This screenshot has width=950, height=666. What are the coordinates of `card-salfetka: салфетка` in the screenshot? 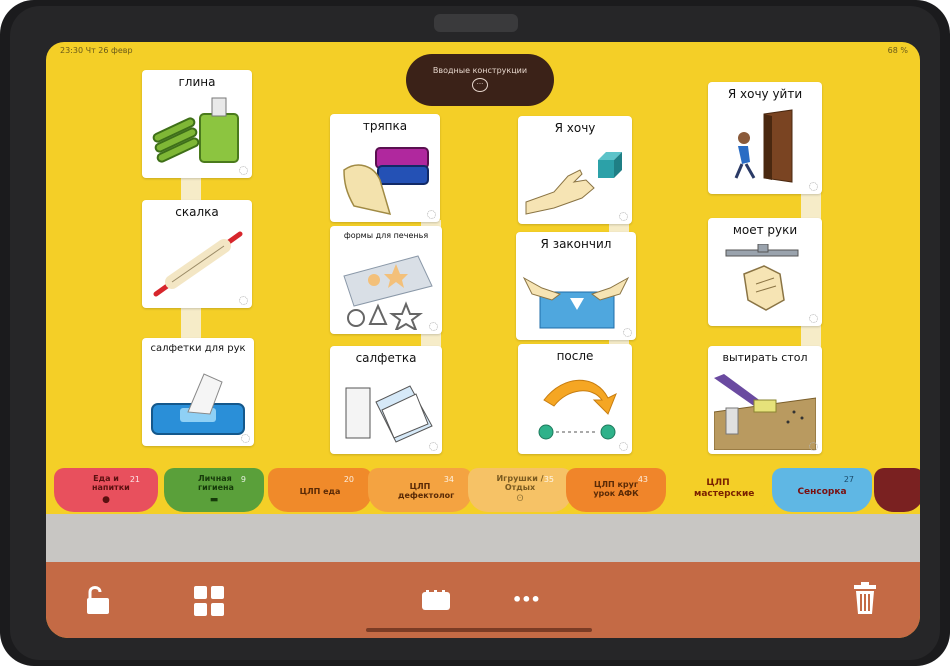 It's located at (386, 400).